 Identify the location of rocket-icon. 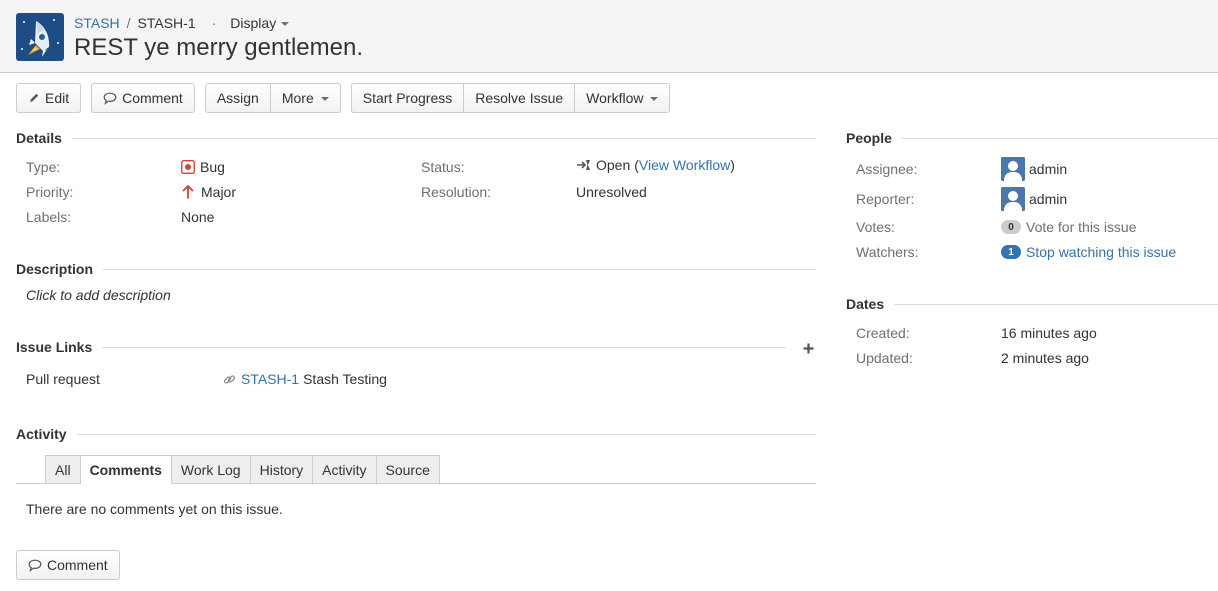
(40, 37).